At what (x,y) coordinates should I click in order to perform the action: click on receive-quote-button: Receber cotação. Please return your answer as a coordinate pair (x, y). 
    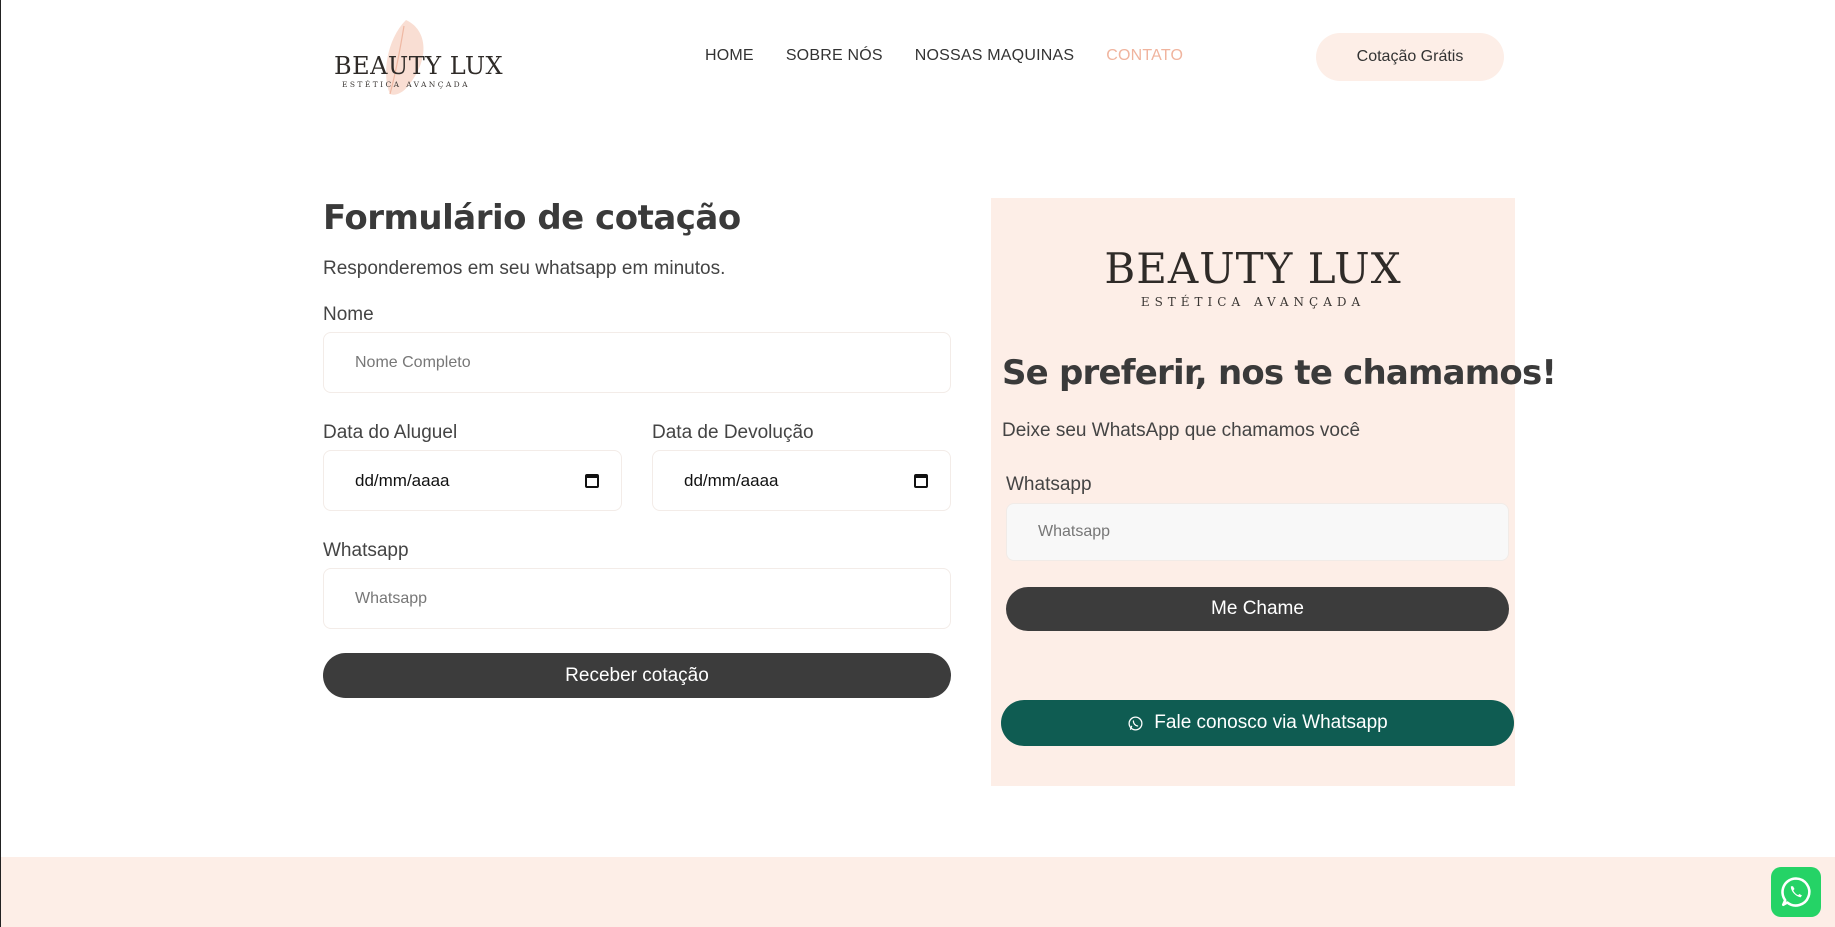
    Looking at the image, I should click on (637, 675).